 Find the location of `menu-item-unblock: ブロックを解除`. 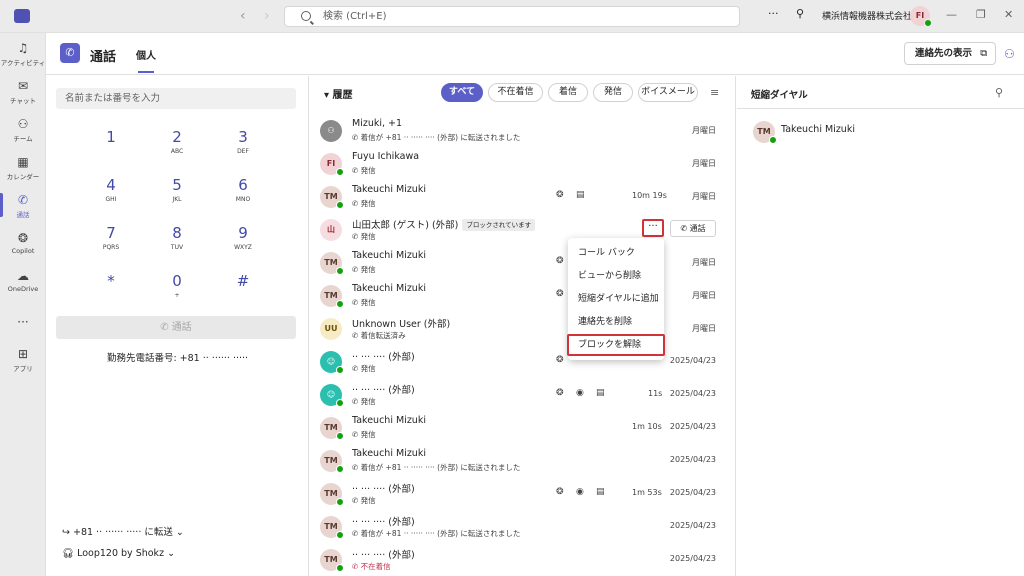

menu-item-unblock: ブロックを解除 is located at coordinates (616, 345).